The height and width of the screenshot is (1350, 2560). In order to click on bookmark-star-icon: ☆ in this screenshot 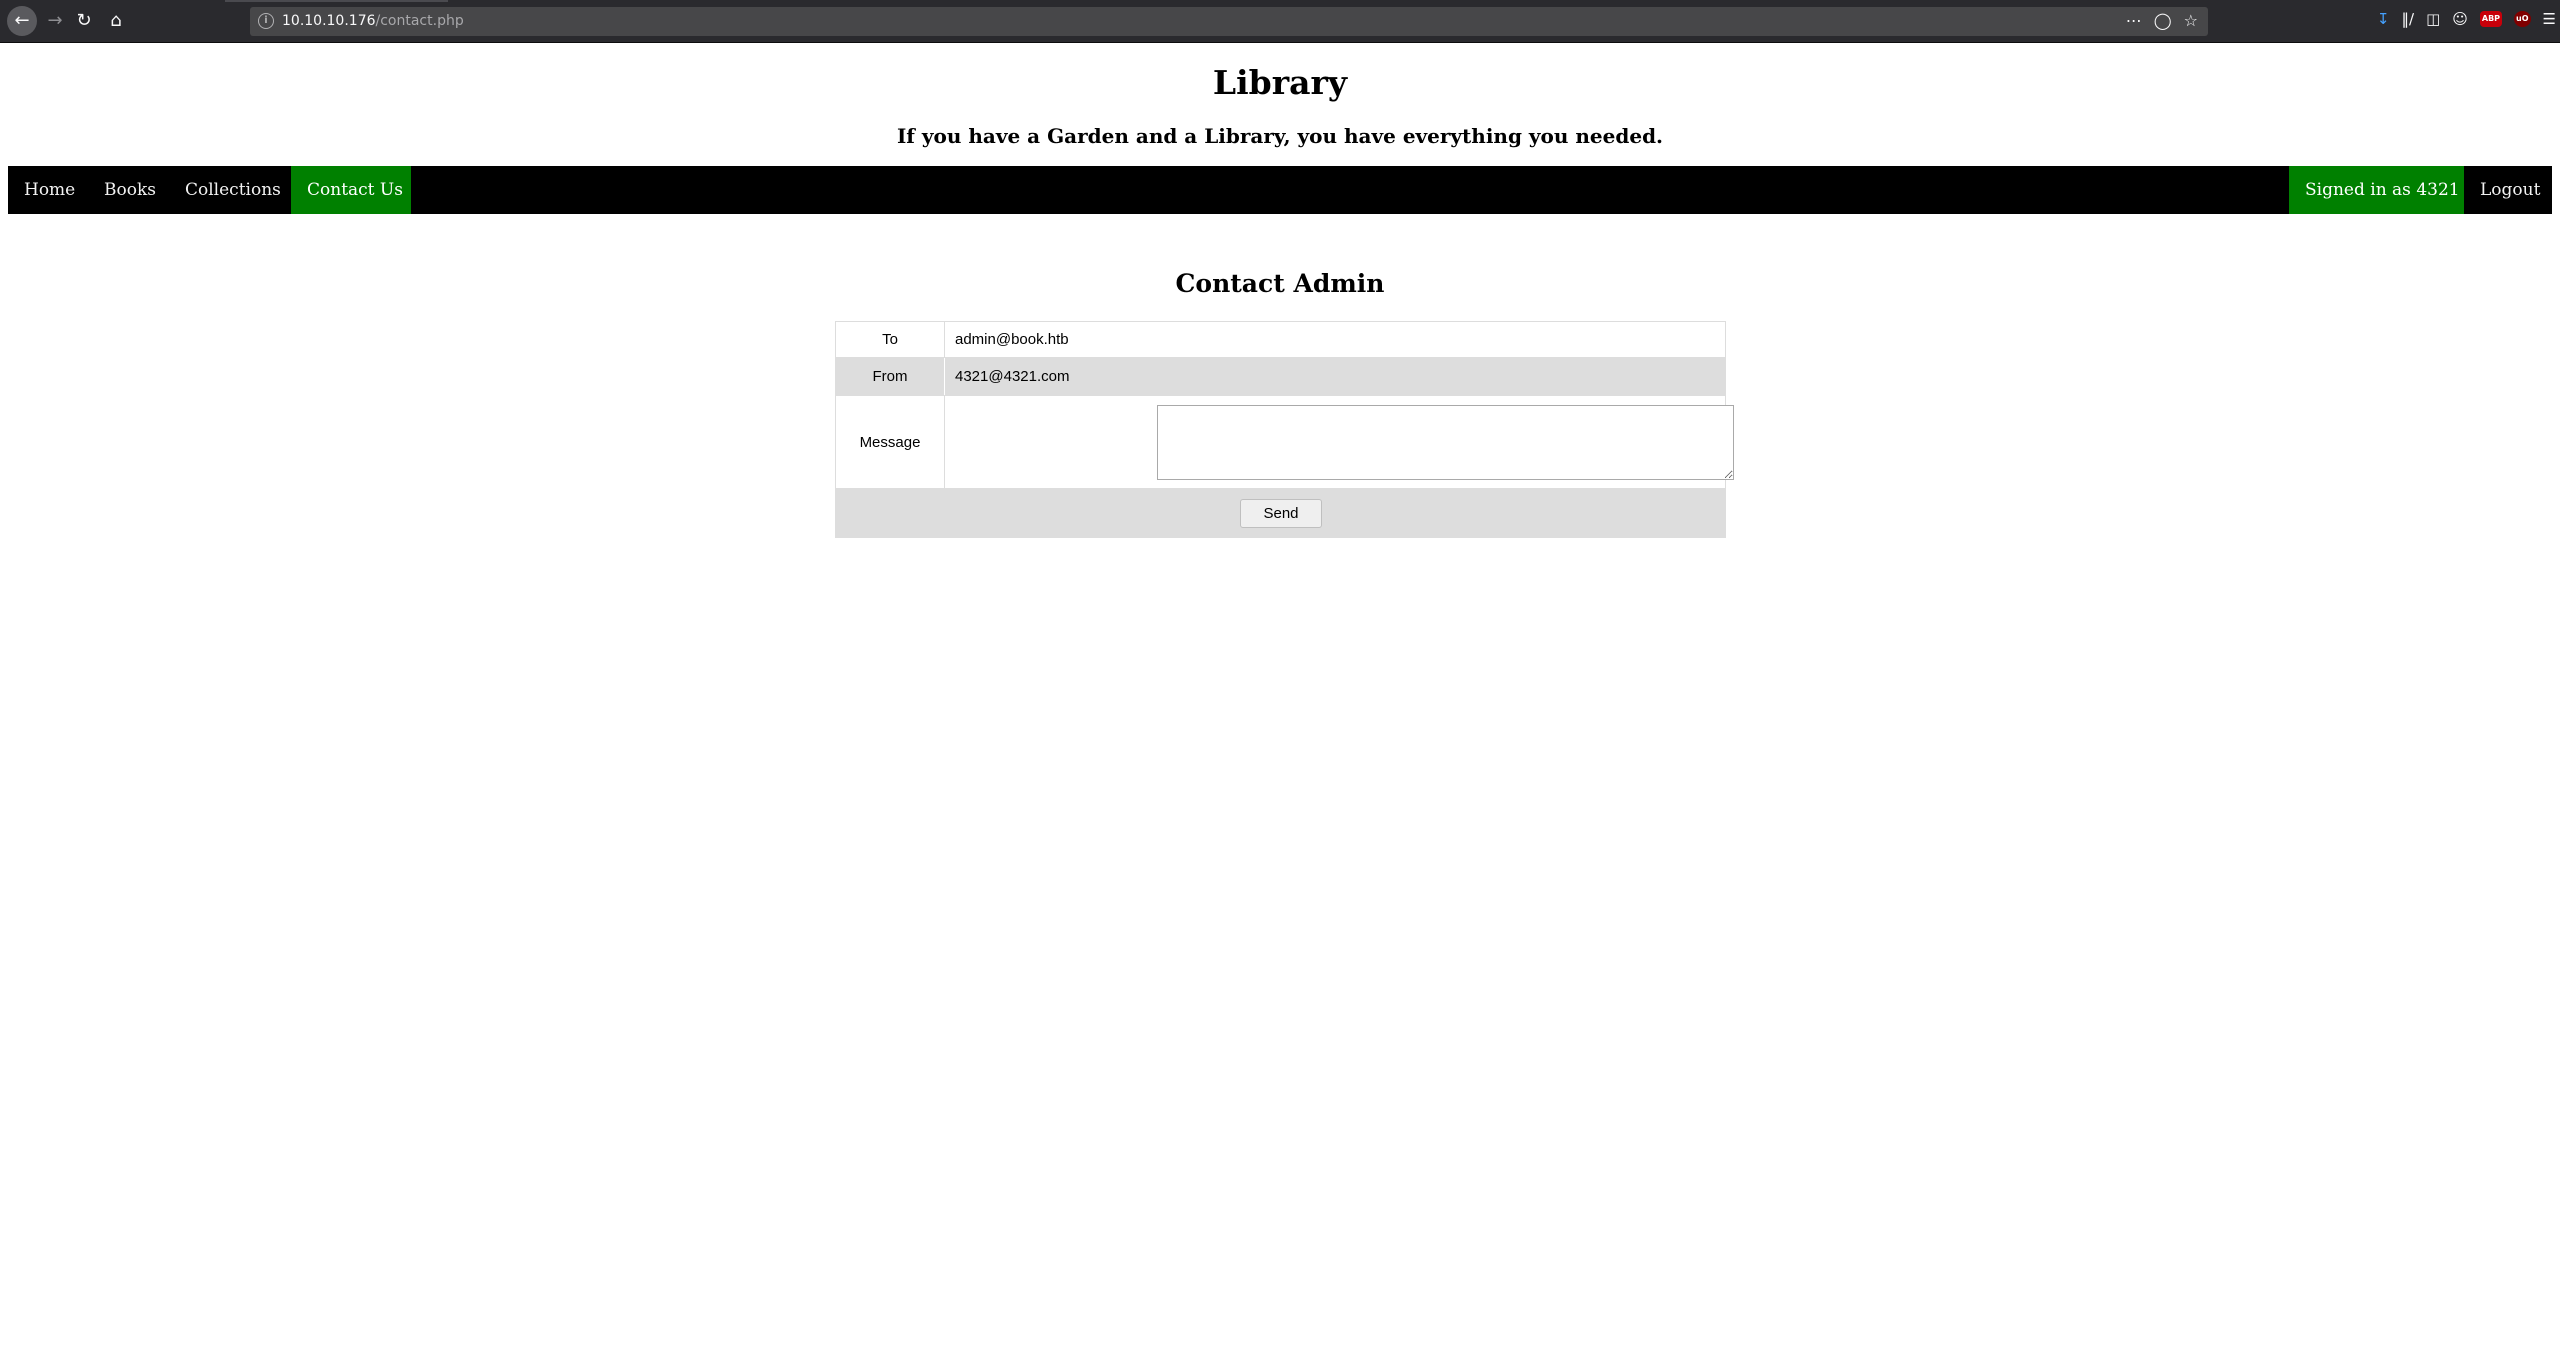, I will do `click(2191, 20)`.